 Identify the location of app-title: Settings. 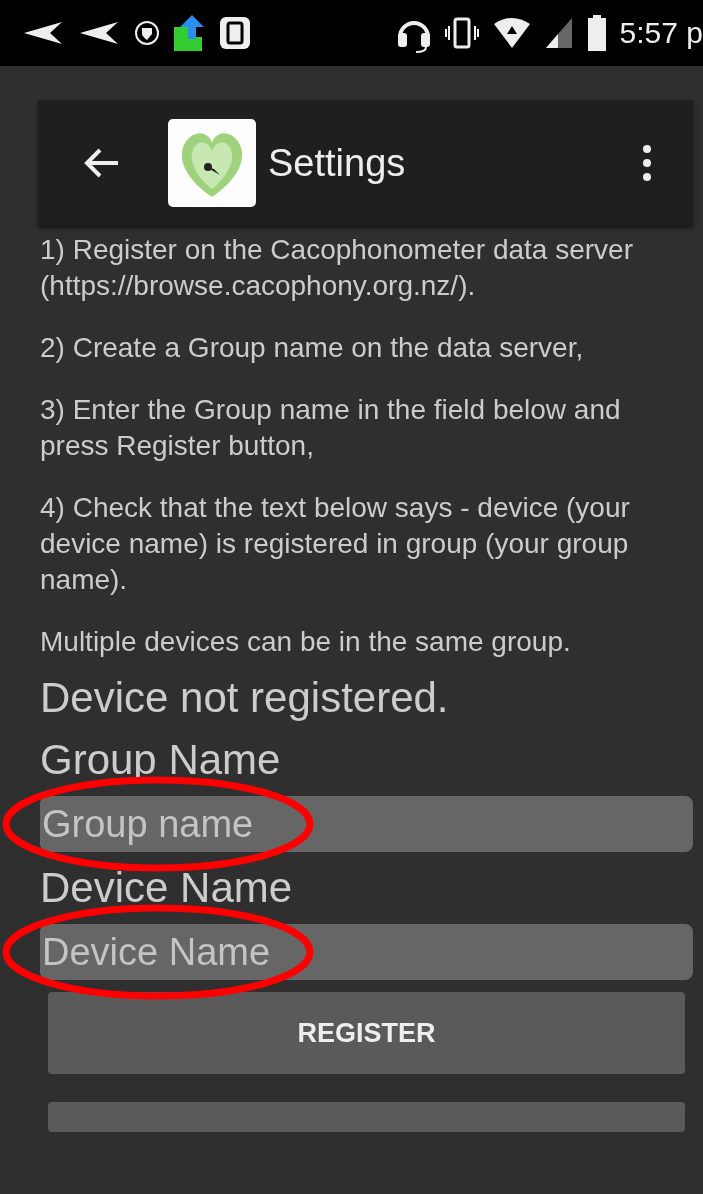
(337, 163).